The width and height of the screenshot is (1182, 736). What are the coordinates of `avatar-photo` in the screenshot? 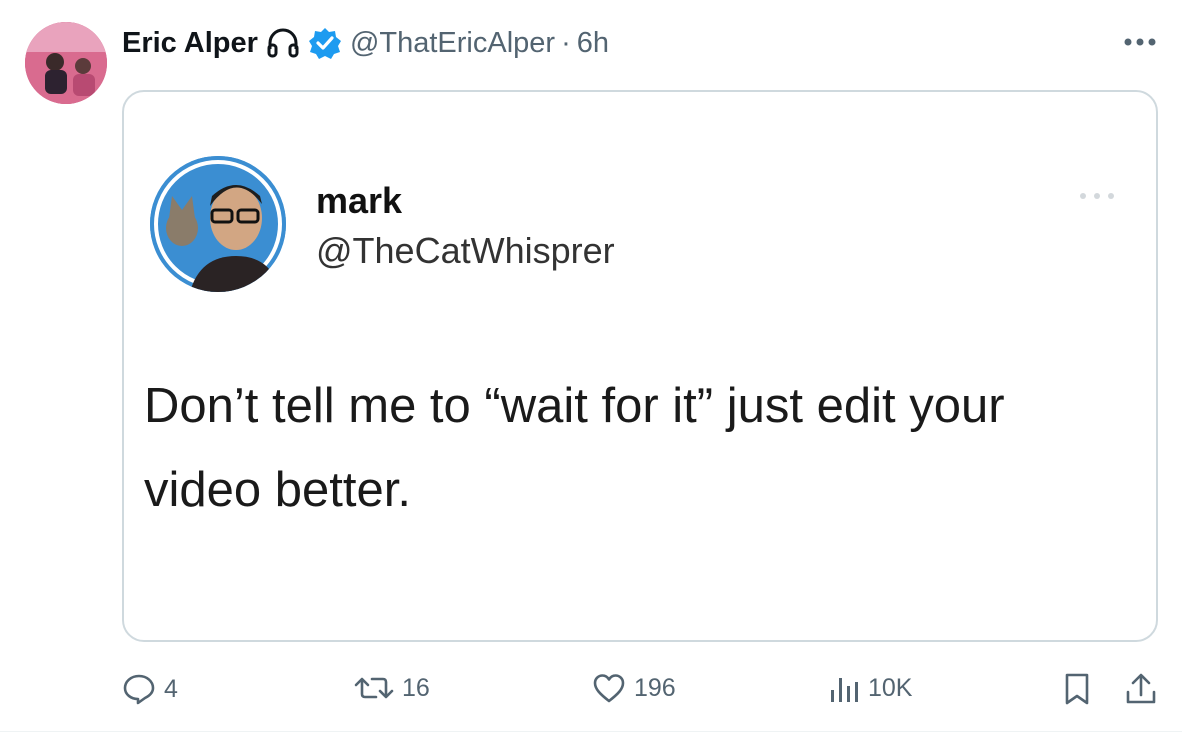 It's located at (66, 63).